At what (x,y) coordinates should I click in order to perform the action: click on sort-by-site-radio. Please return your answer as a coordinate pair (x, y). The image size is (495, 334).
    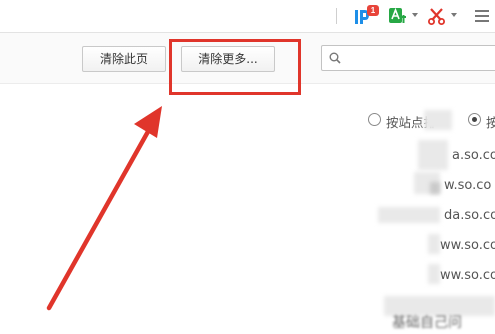
    Looking at the image, I should click on (374, 119).